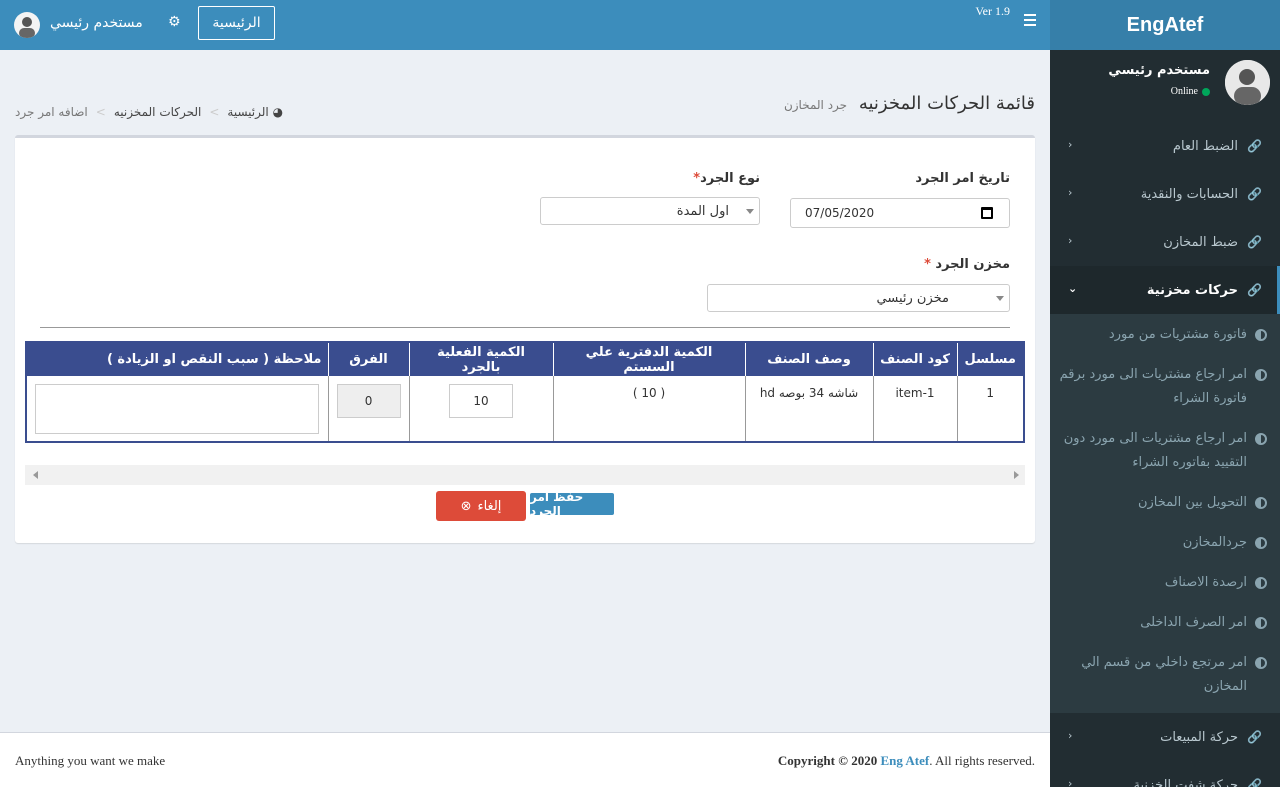 Image resolution: width=1280 pixels, height=787 pixels. What do you see at coordinates (481, 401) in the screenshot?
I see `actual-qty-input: 10` at bounding box center [481, 401].